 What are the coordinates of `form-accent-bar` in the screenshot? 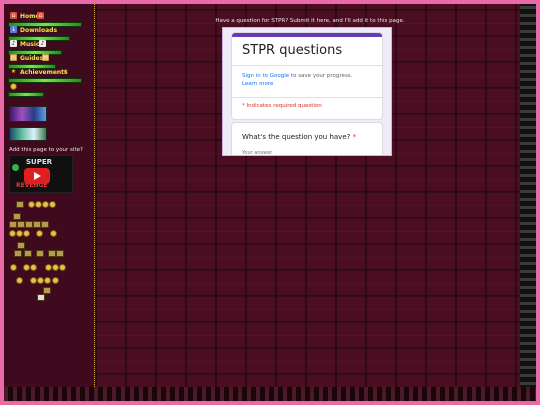 It's located at (307, 35).